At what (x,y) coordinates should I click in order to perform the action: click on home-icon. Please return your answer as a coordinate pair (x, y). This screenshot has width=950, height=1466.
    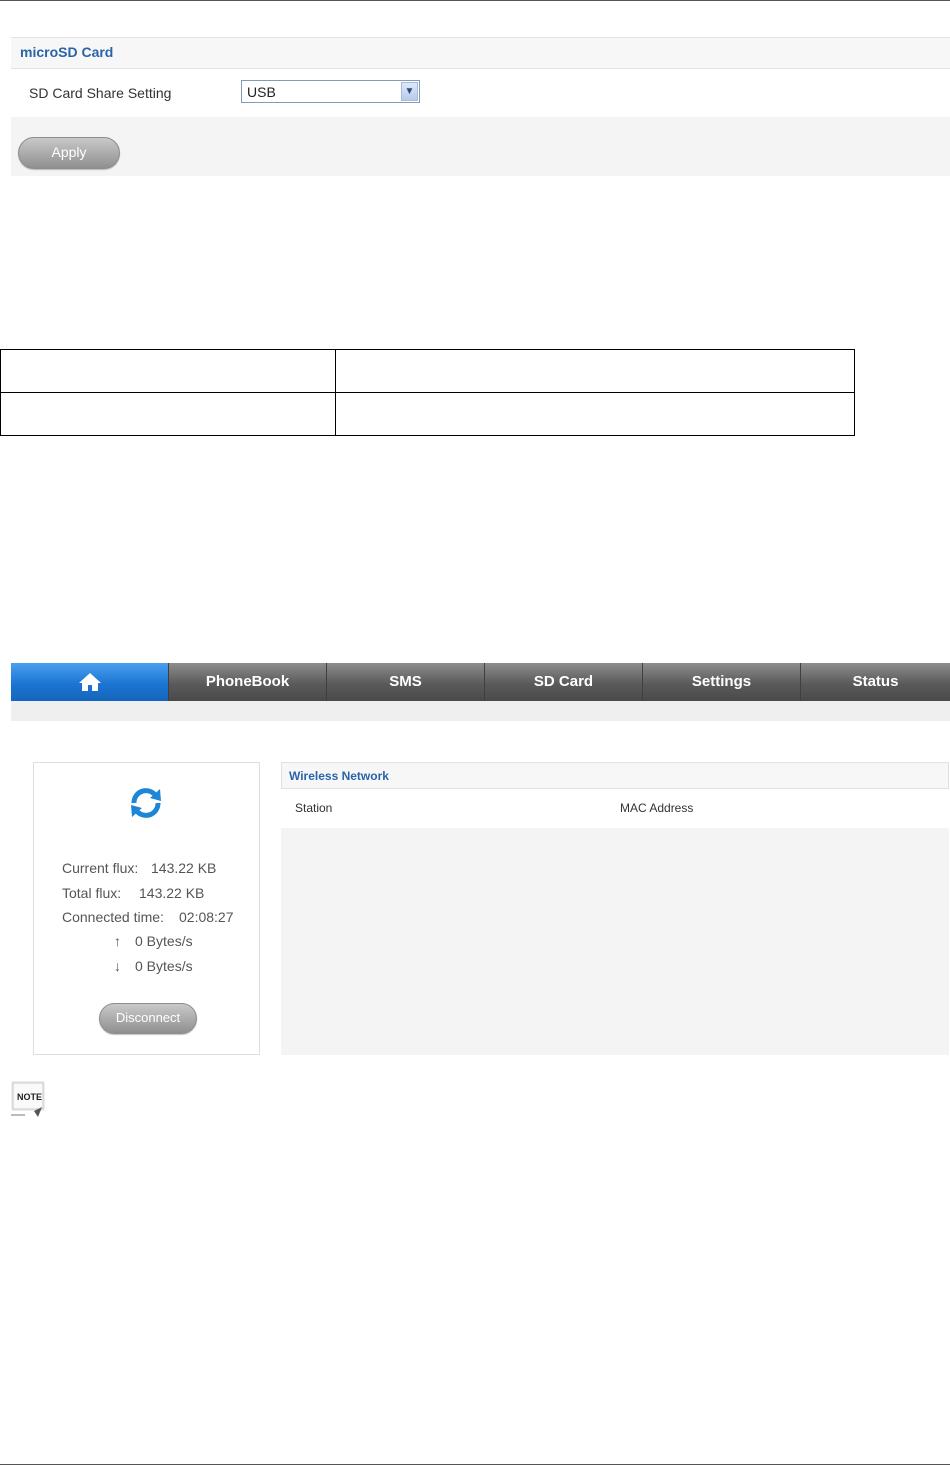
    Looking at the image, I should click on (90, 682).